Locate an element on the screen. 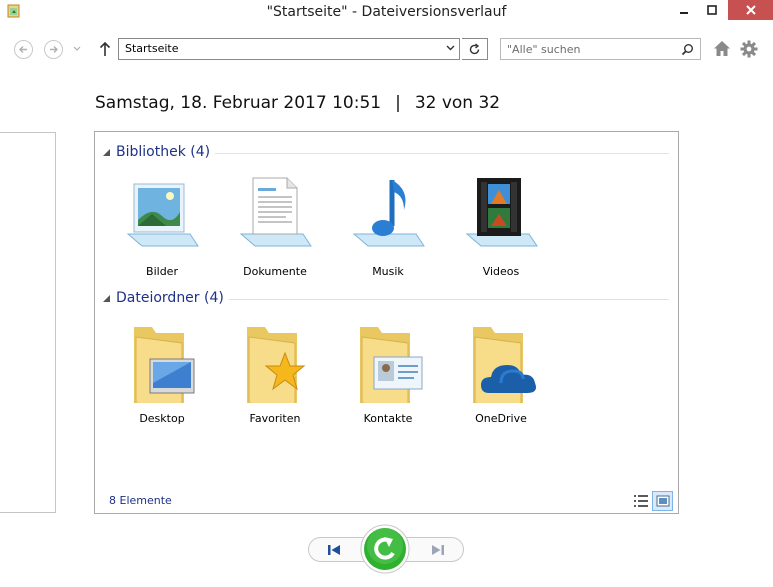 Image resolution: width=773 pixels, height=587 pixels. close-button is located at coordinates (750, 10).